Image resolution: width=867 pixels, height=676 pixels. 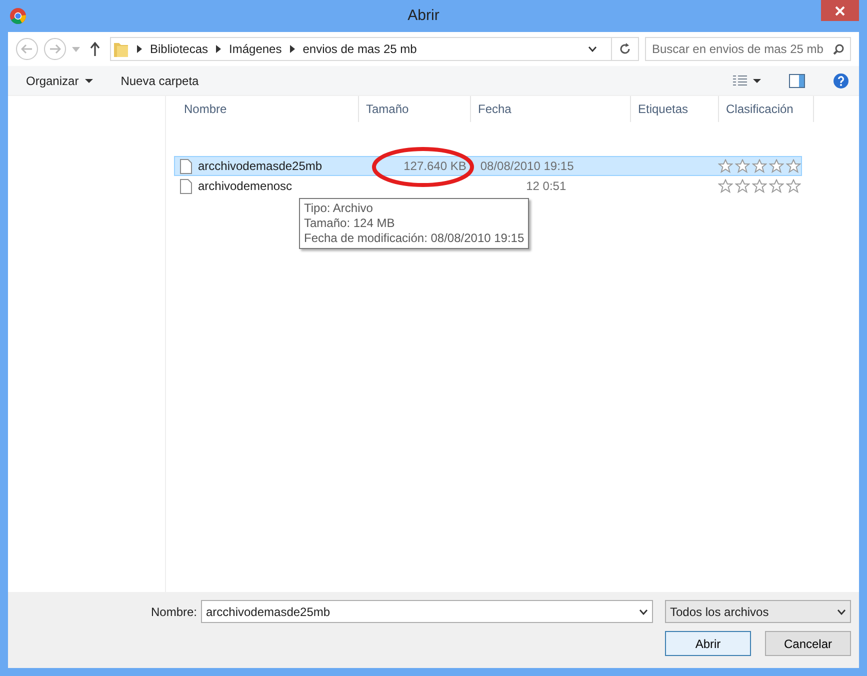 What do you see at coordinates (414, 238) in the screenshot?
I see `tooltip-line: Fecha de modificación: 08/08/2010 19:15` at bounding box center [414, 238].